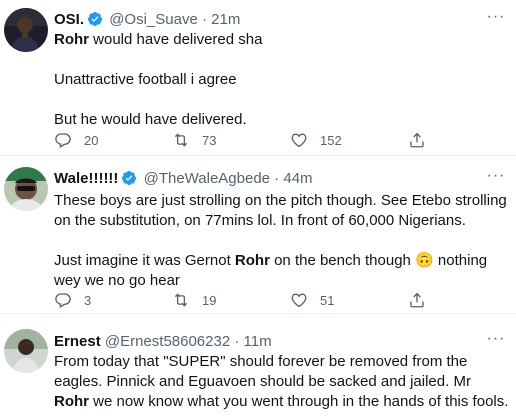 The height and width of the screenshot is (419, 516). What do you see at coordinates (297, 178) in the screenshot?
I see `timestamp: 44m` at bounding box center [297, 178].